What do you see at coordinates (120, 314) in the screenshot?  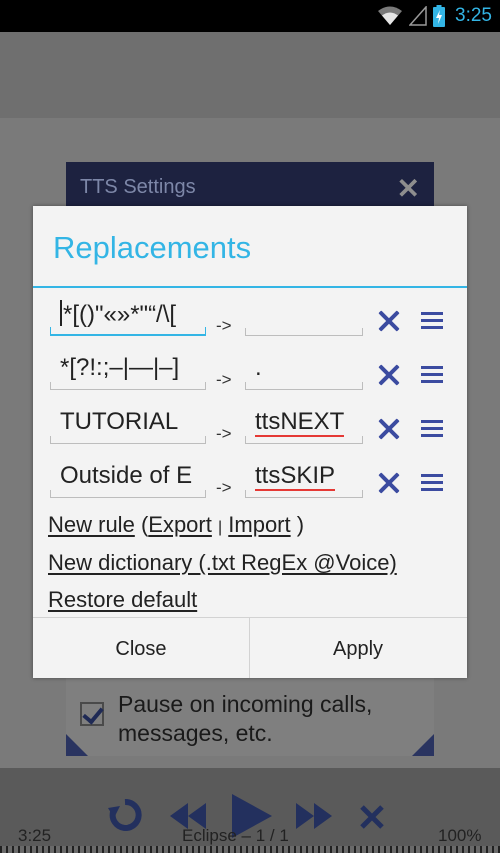 I see `pattern-text: *[()"«»*"“/\[` at bounding box center [120, 314].